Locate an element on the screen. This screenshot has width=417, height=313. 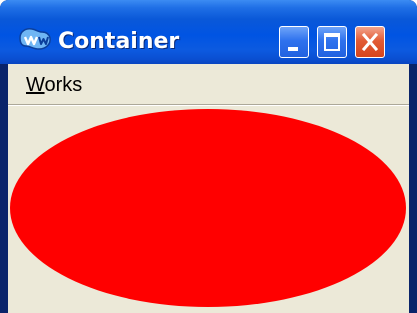
menu-works-mnemonic: W is located at coordinates (35, 85).